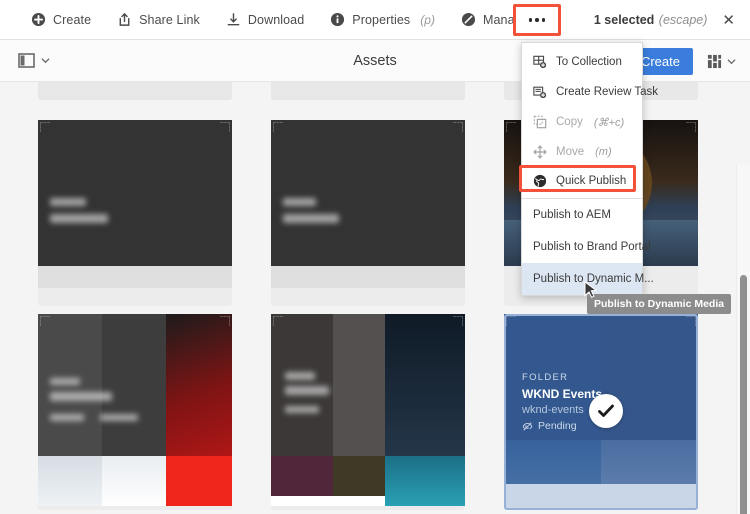  I want to click on menu-tooltip: Publish to Dynamic Media, so click(659, 304).